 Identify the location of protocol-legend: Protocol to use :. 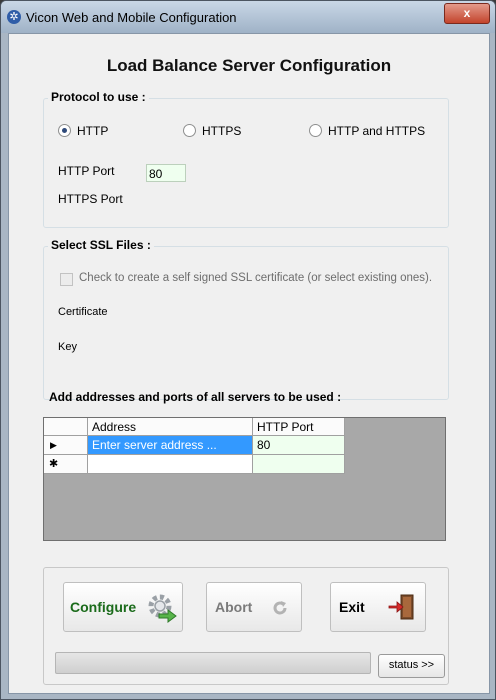
(98, 97).